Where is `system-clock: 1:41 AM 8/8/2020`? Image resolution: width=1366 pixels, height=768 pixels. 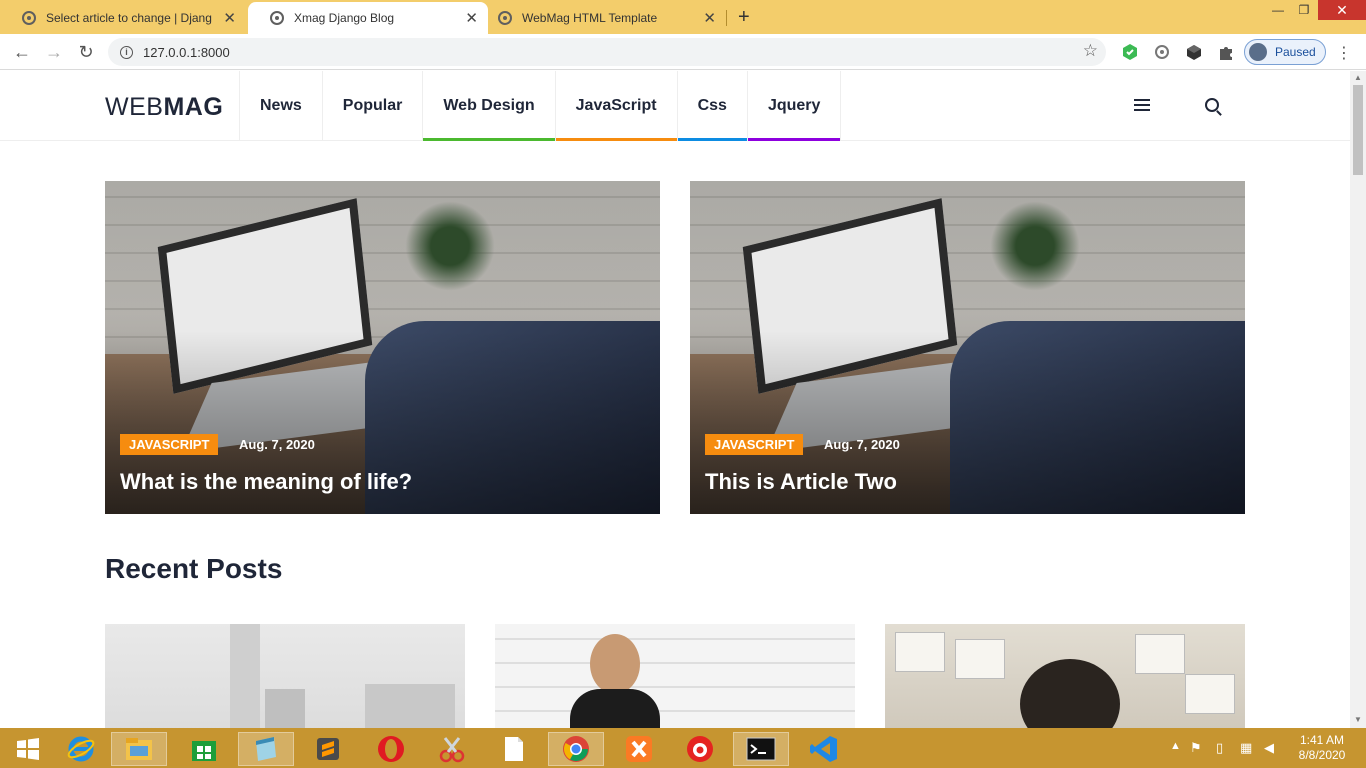
system-clock: 1:41 AM 8/8/2020 is located at coordinates (1322, 748).